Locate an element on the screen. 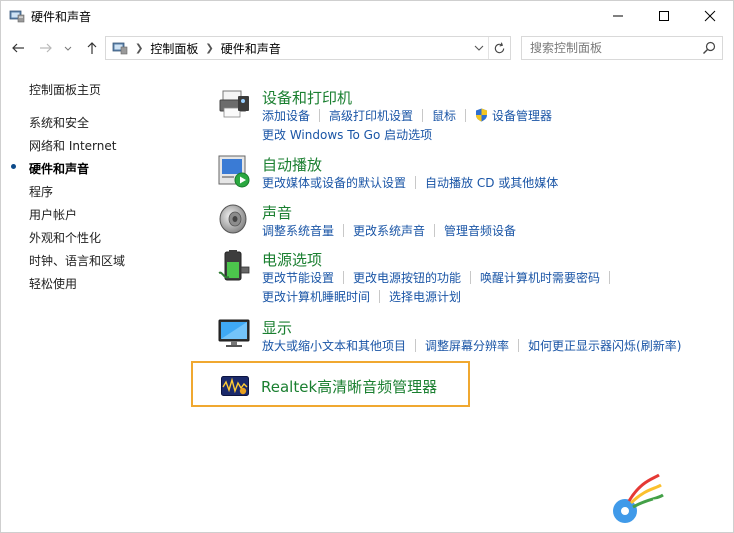 This screenshot has width=734, height=533. close-button is located at coordinates (710, 16).